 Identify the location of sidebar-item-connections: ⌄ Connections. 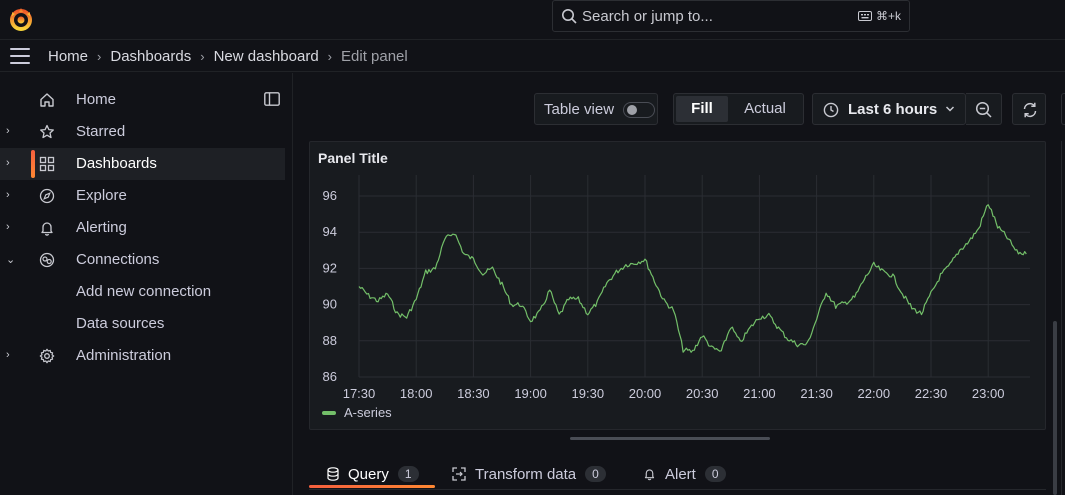
(142, 260).